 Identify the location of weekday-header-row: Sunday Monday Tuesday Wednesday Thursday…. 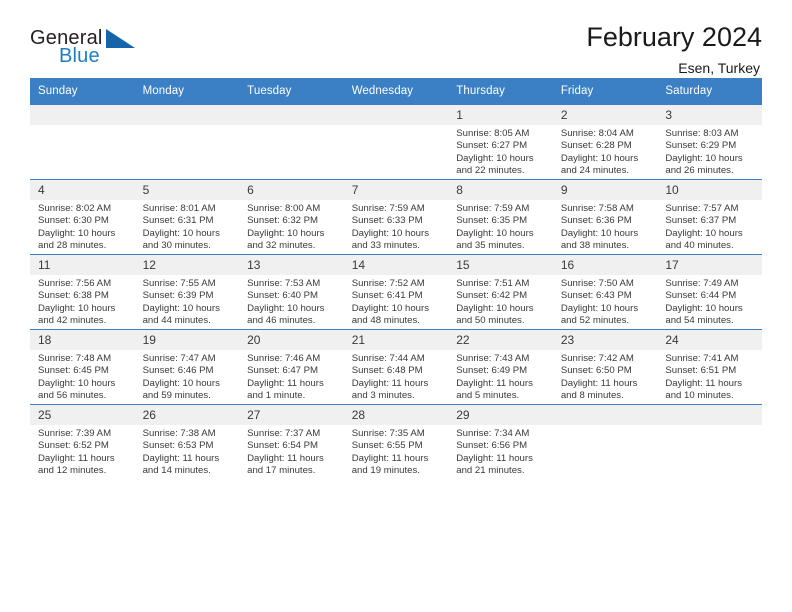
(396, 91).